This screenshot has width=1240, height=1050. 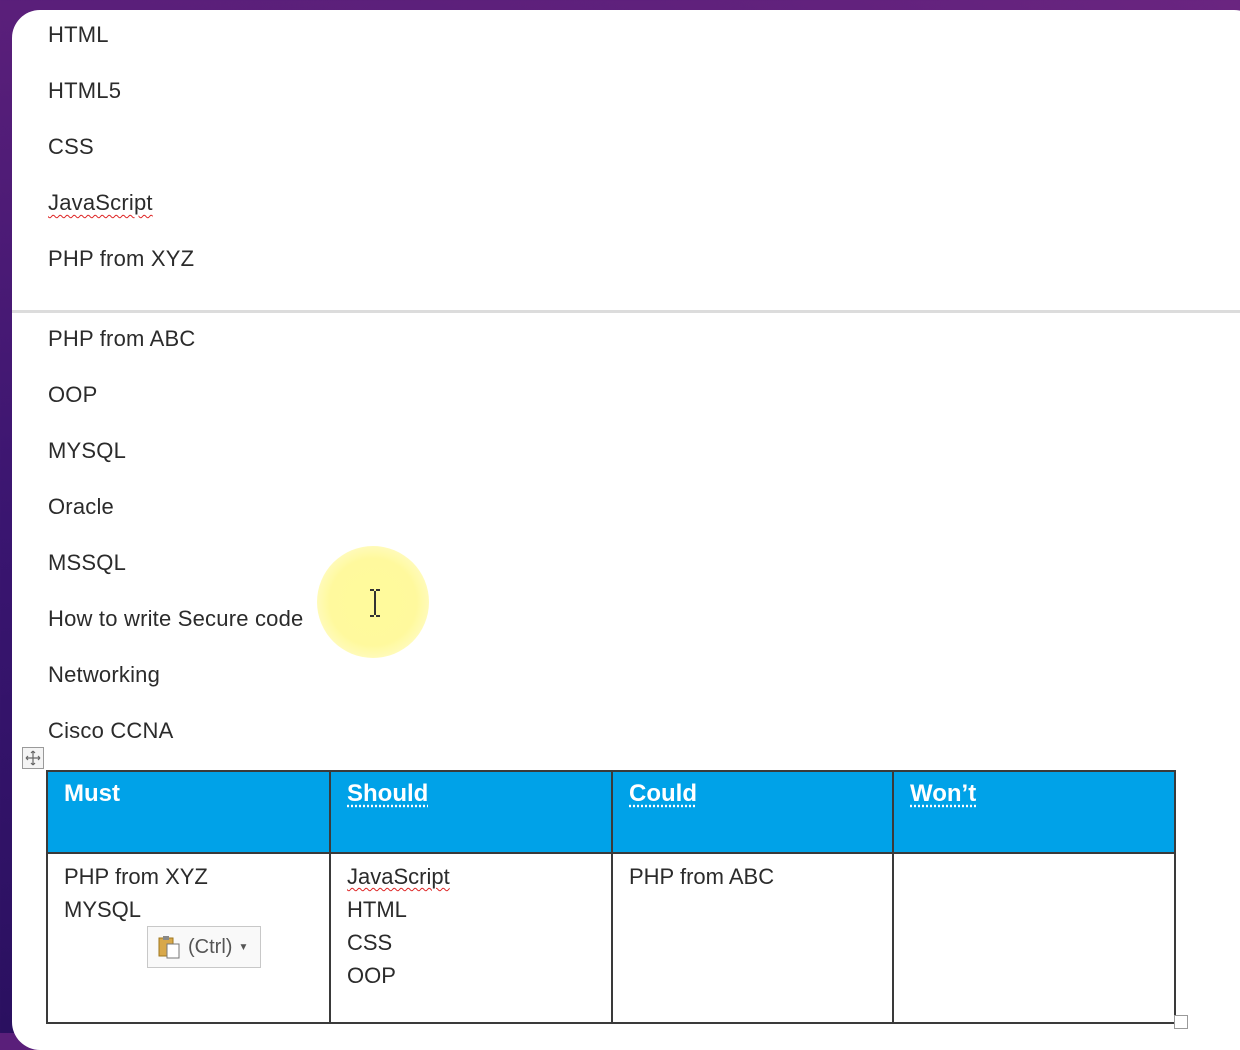 I want to click on doc-line-html5: HTML5, so click(x=84, y=91).